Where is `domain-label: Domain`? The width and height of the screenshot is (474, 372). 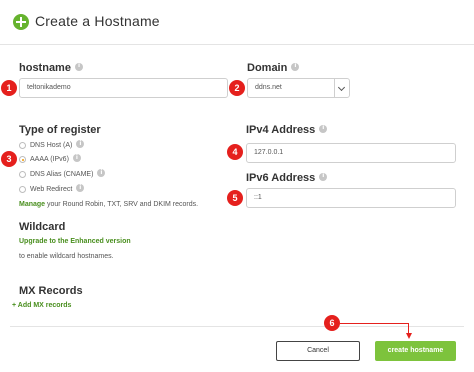
domain-label: Domain is located at coordinates (273, 68).